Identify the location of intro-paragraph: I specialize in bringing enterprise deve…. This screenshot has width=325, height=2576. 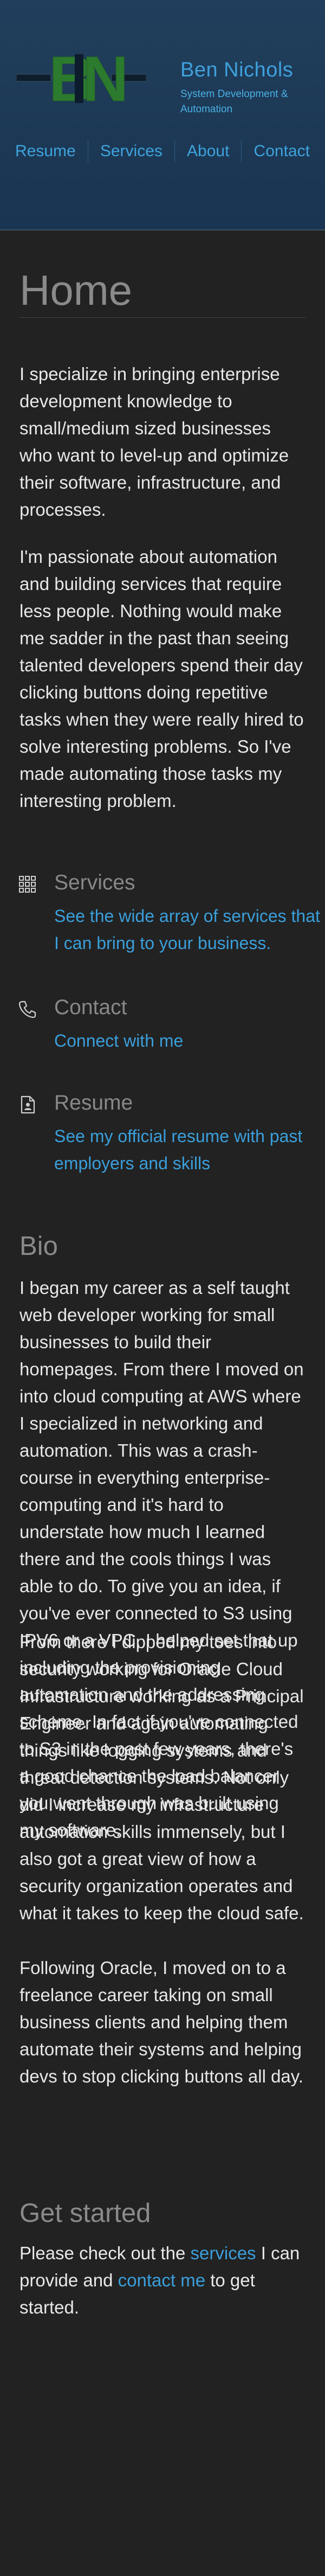
(154, 442).